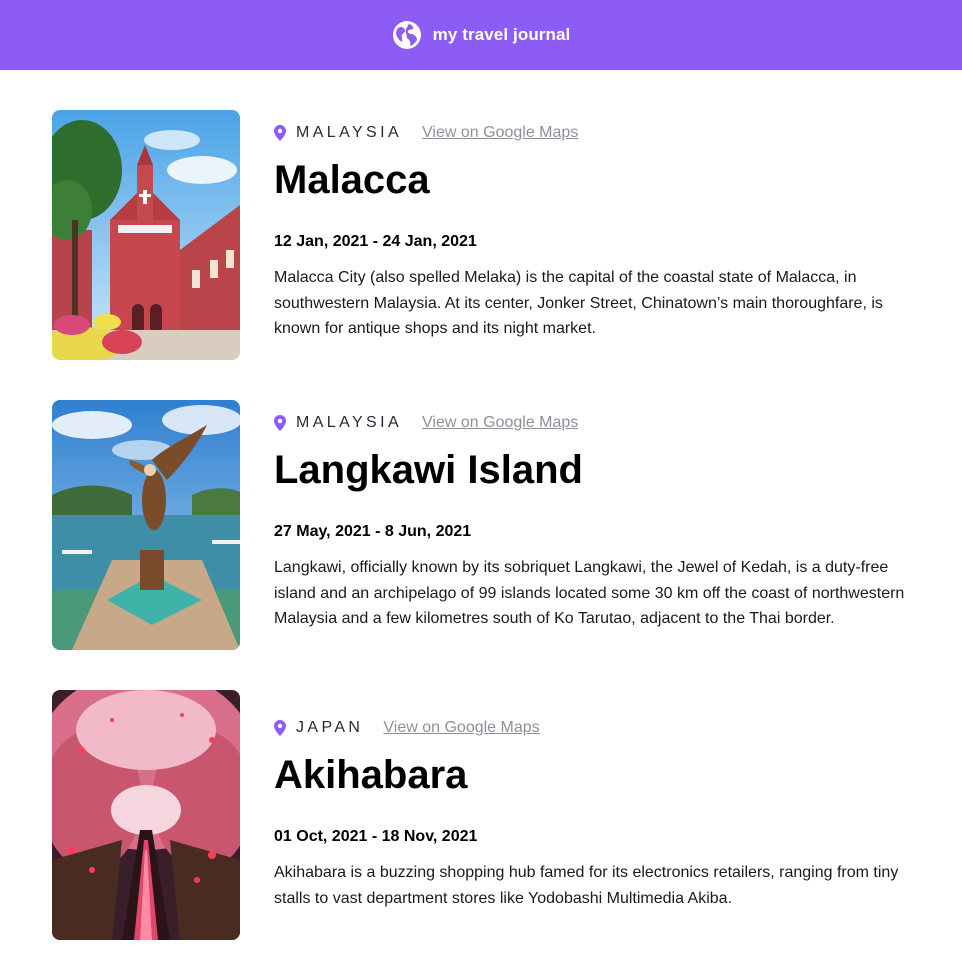  Describe the element at coordinates (376, 836) in the screenshot. I see `entry-dates: 01 Oct, 2021 - 18 Nov, 2021` at that location.